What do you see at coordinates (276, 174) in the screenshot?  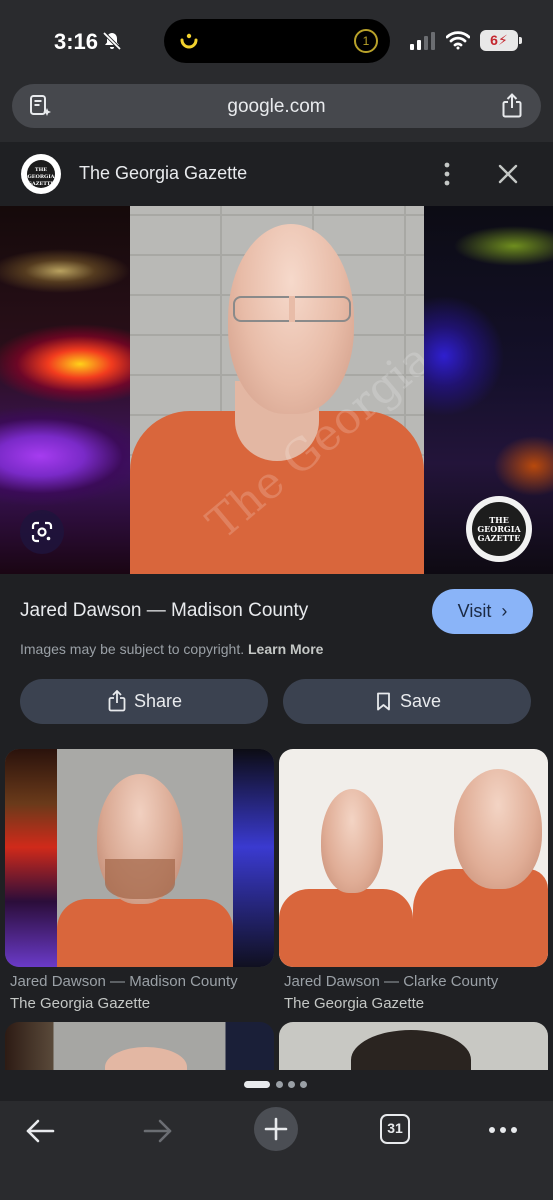 I see `source-header: THE GEORGIA GAZETTE The Georgia Gazette` at bounding box center [276, 174].